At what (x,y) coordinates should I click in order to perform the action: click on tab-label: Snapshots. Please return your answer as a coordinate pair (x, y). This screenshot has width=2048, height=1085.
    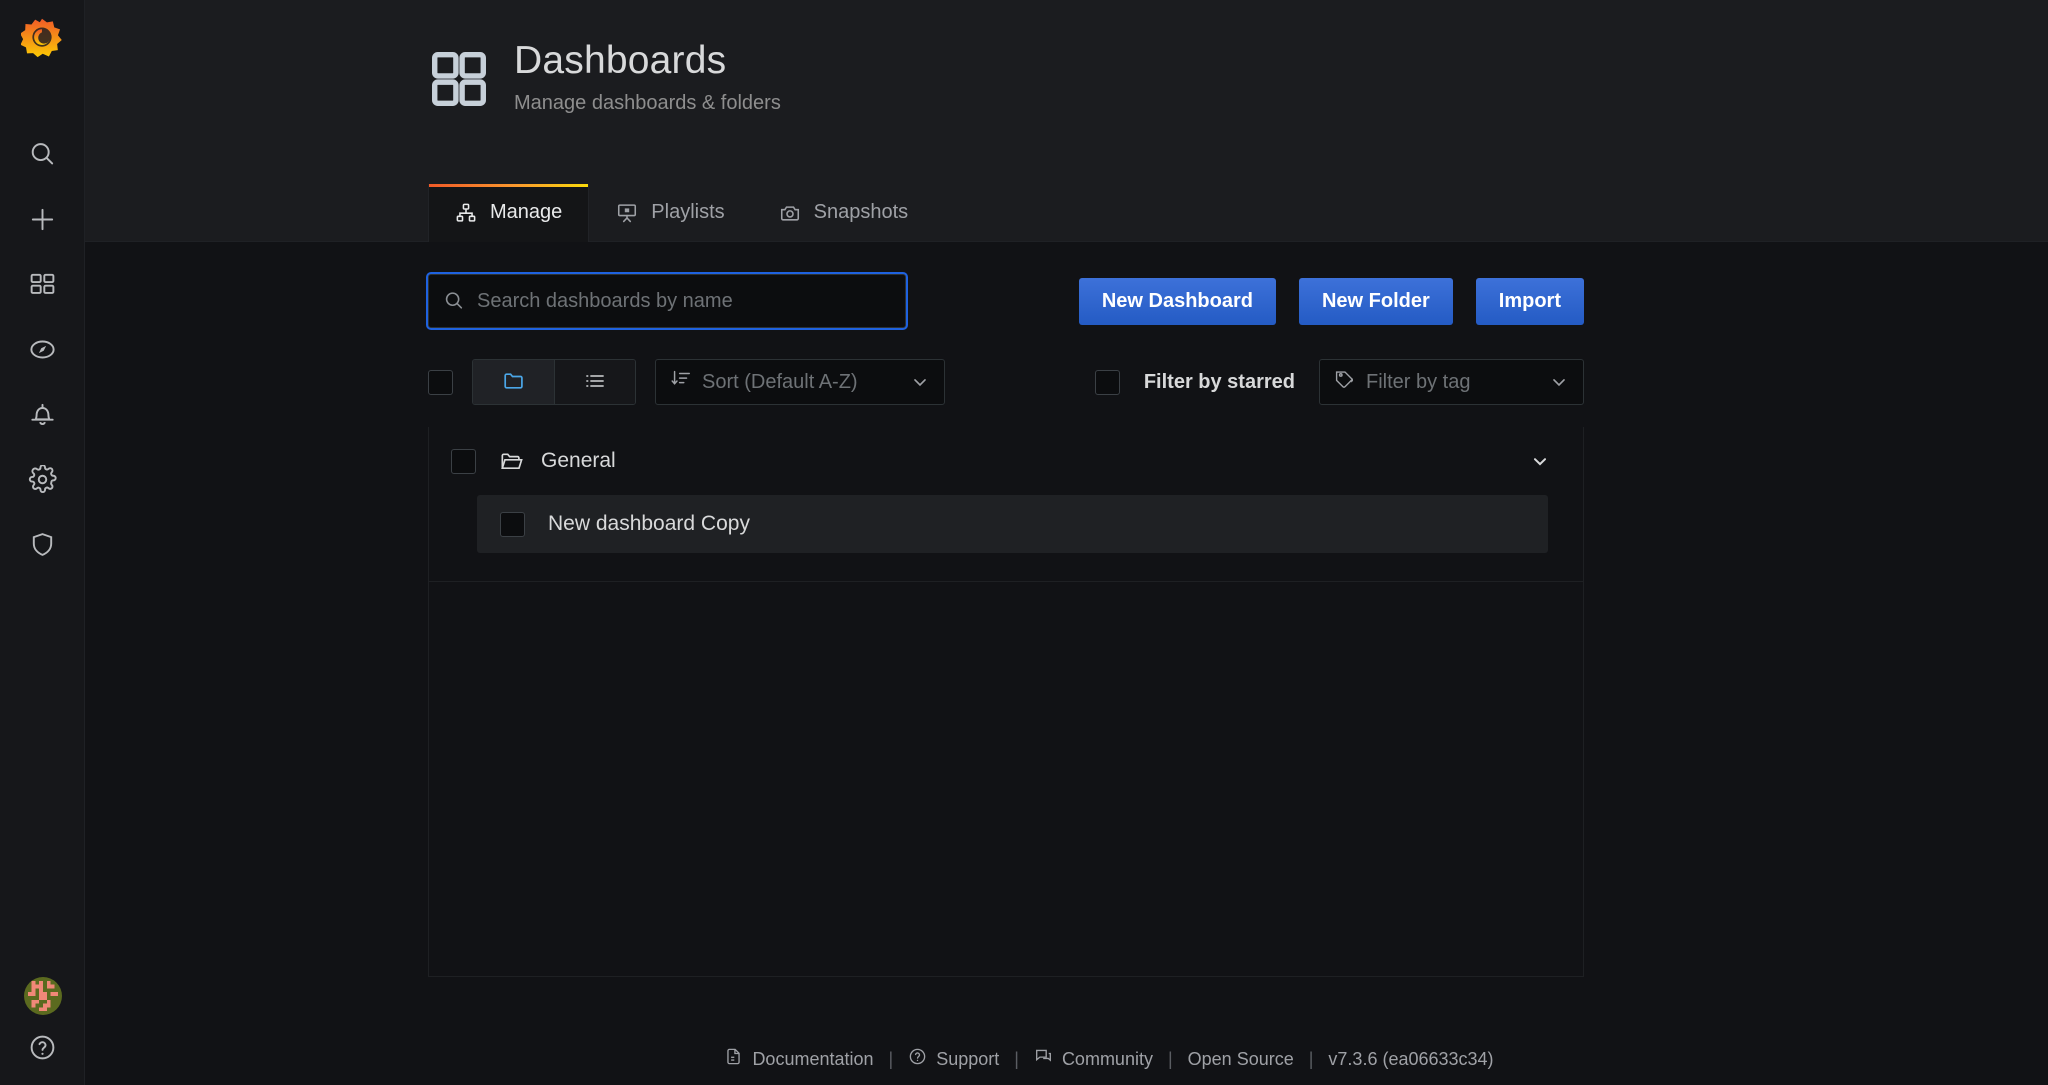
    Looking at the image, I should click on (861, 212).